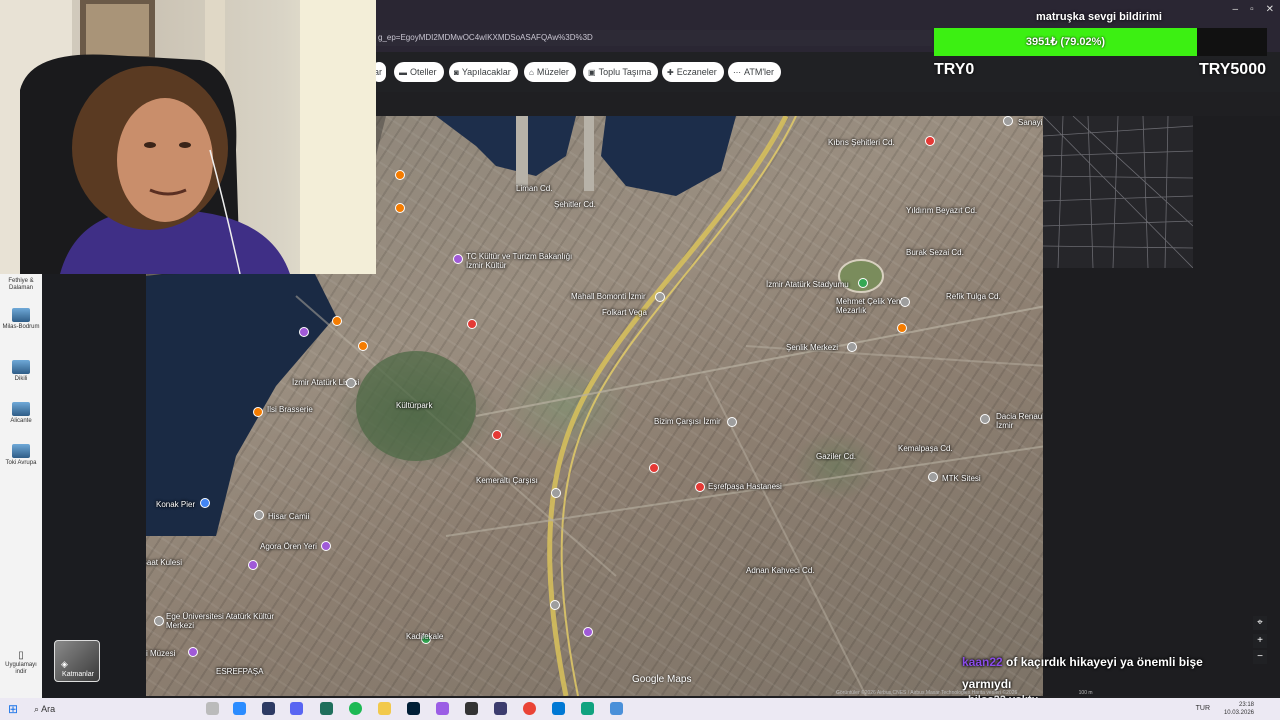 This screenshot has width=1280, height=720. Describe the element at coordinates (114, 709) in the screenshot. I see `taskbar-search: ⌕ Ara` at that location.